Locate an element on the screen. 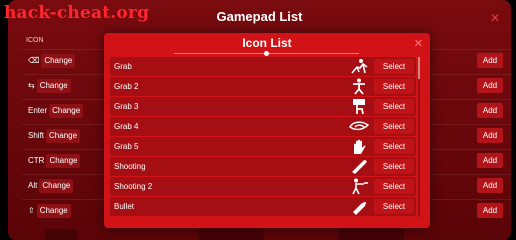  icon-name: Grab 2 is located at coordinates (126, 86).